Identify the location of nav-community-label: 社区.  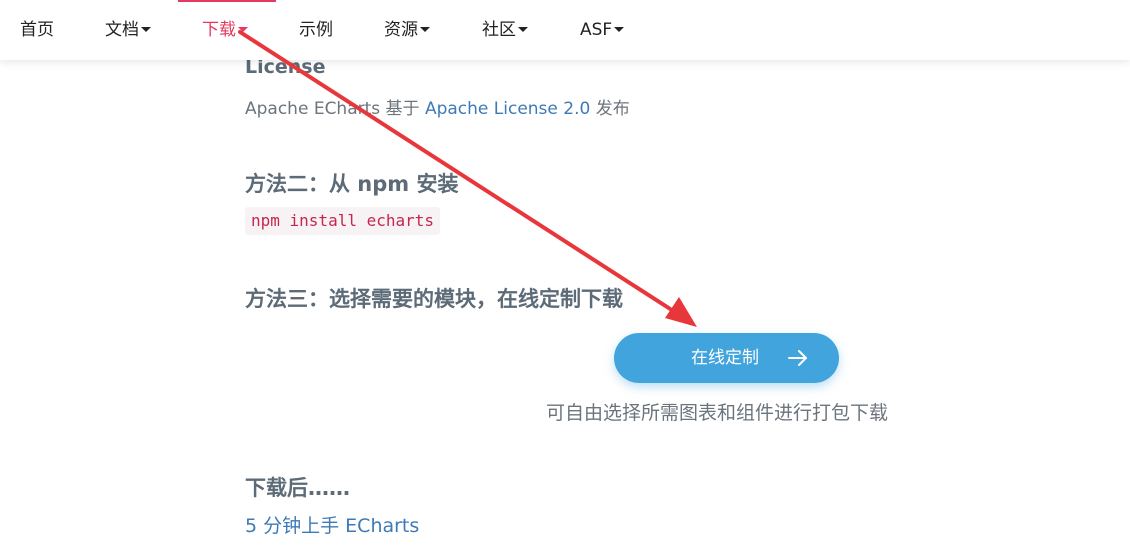
(499, 30).